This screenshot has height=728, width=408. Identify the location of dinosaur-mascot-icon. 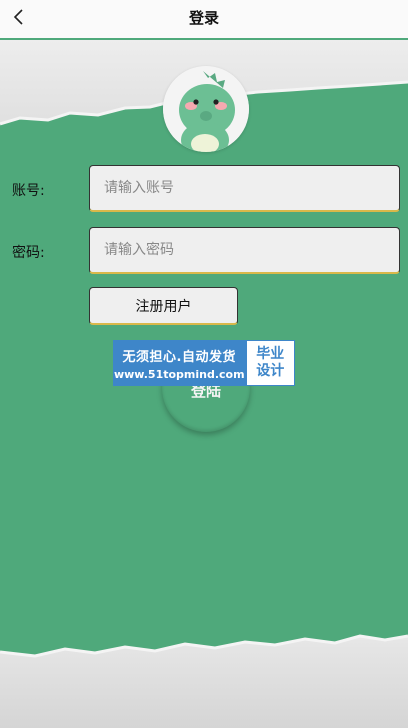
(206, 109).